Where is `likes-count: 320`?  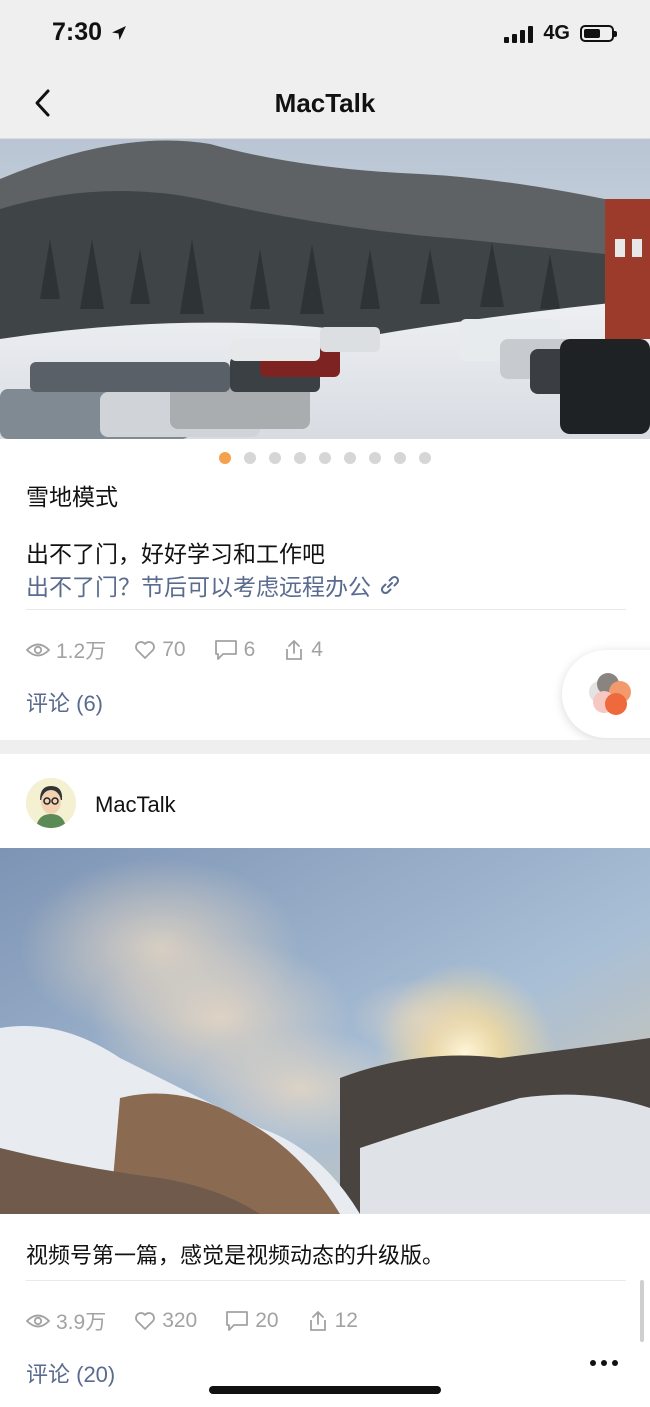 likes-count: 320 is located at coordinates (180, 1320).